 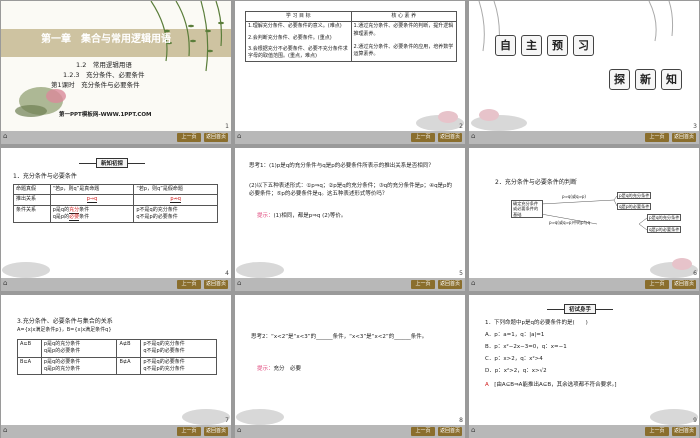 I want to click on cell-header: 推出关系, so click(x=32, y=200).